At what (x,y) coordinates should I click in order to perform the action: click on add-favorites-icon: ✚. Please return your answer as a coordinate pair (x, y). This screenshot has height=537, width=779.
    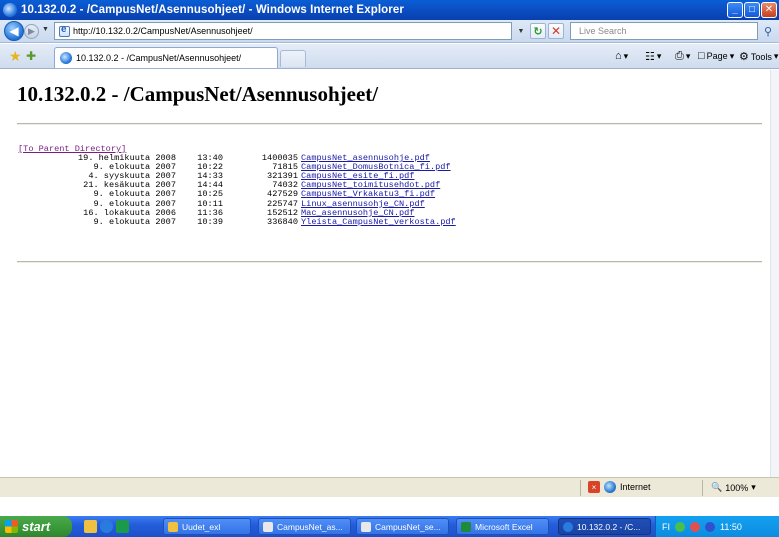
    Looking at the image, I should click on (31, 56).